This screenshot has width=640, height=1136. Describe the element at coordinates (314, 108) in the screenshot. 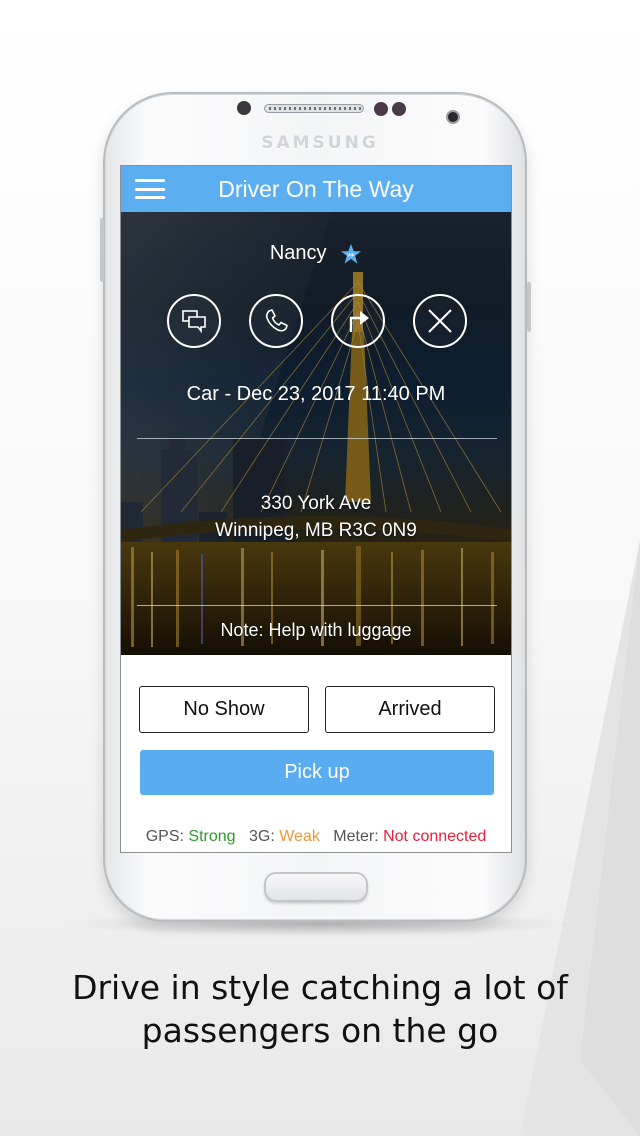

I see `earpiece-speaker` at that location.